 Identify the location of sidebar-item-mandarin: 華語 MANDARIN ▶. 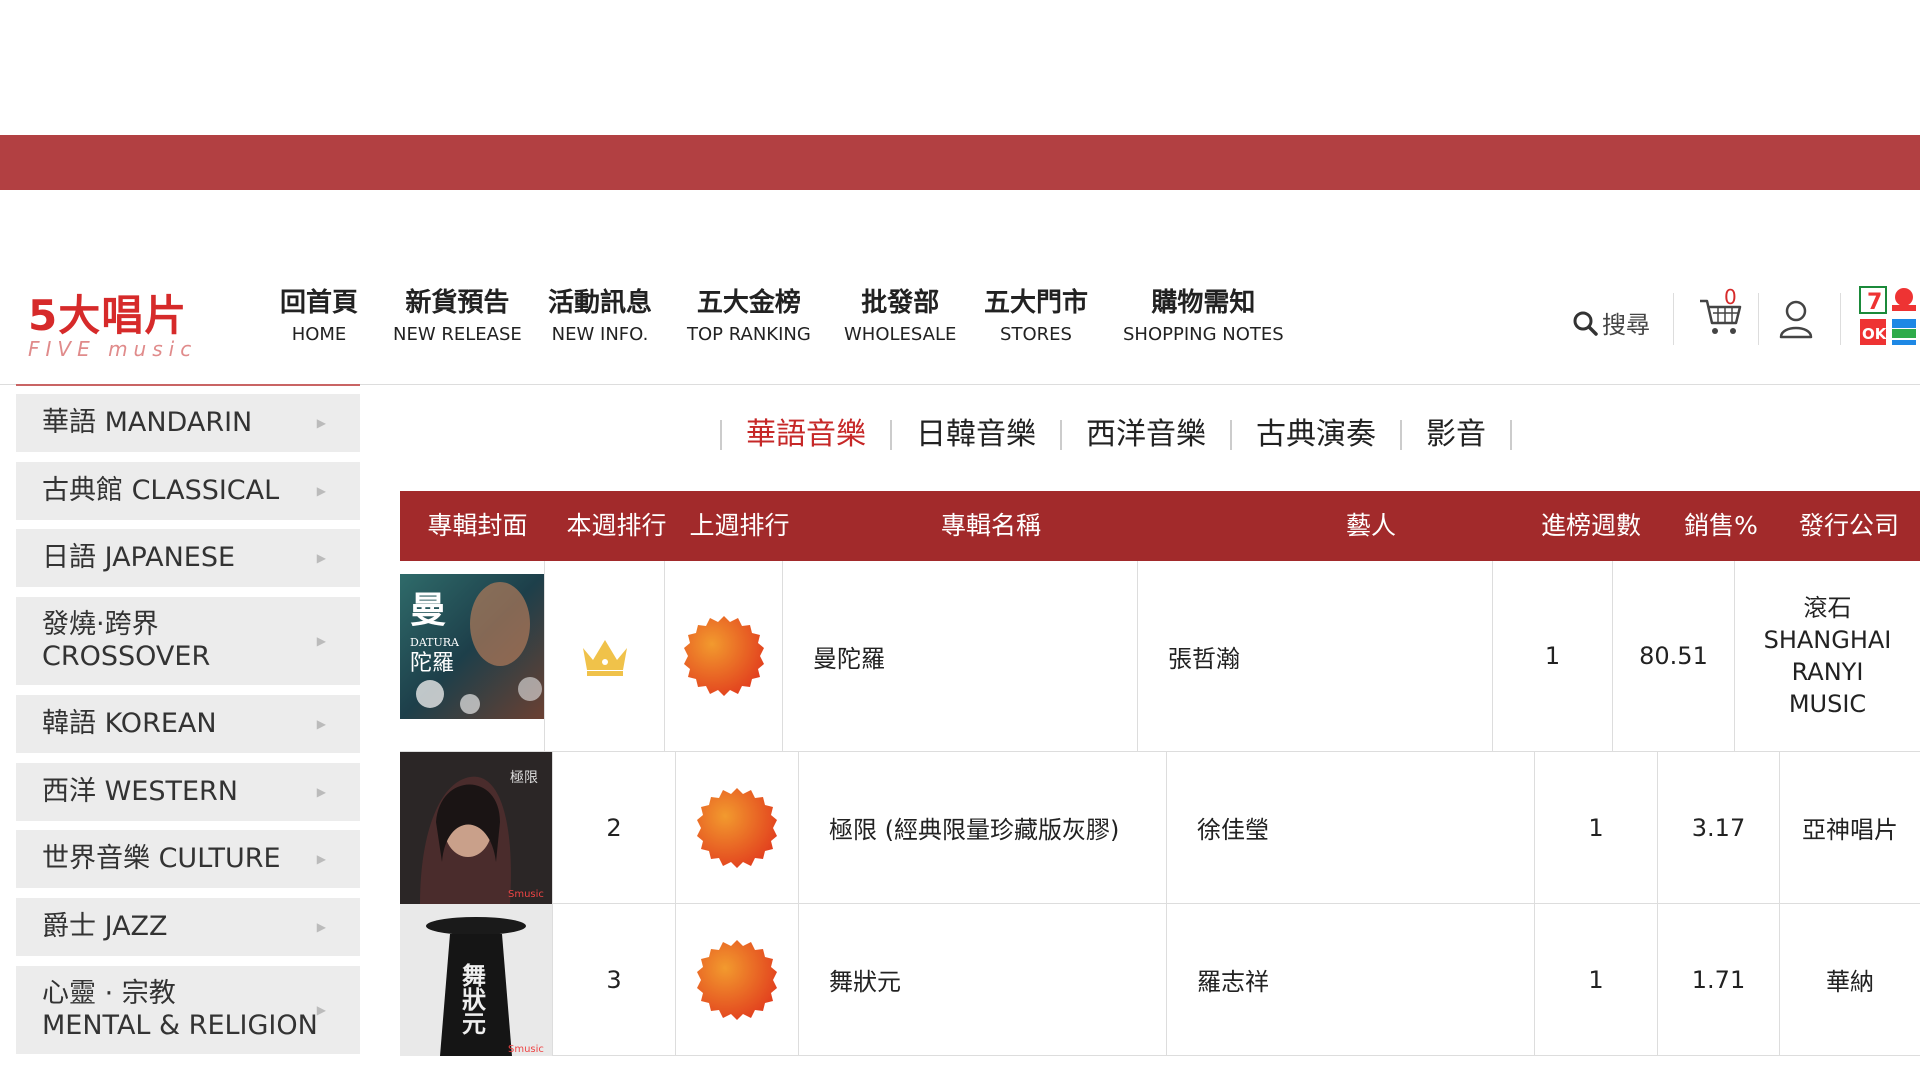
(188, 423).